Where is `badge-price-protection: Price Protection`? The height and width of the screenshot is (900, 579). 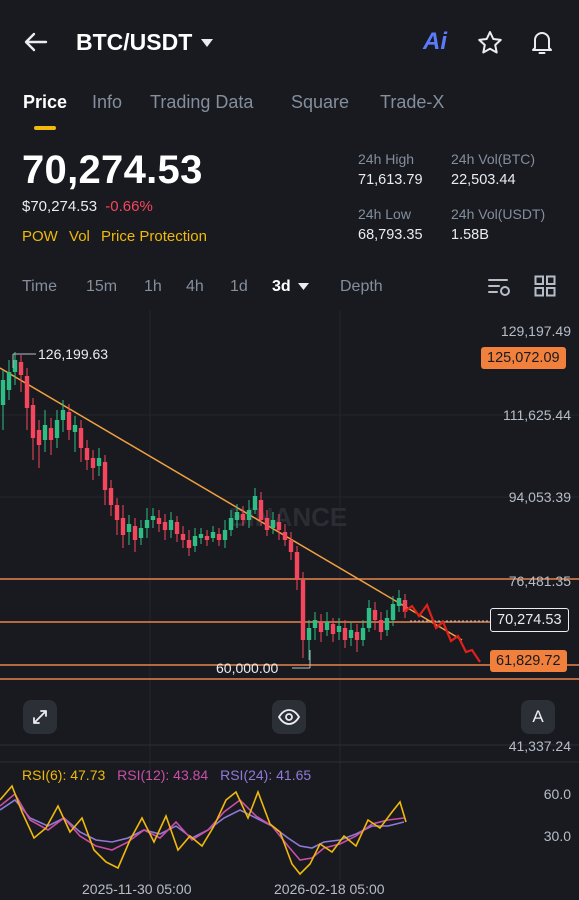 badge-price-protection: Price Protection is located at coordinates (154, 236).